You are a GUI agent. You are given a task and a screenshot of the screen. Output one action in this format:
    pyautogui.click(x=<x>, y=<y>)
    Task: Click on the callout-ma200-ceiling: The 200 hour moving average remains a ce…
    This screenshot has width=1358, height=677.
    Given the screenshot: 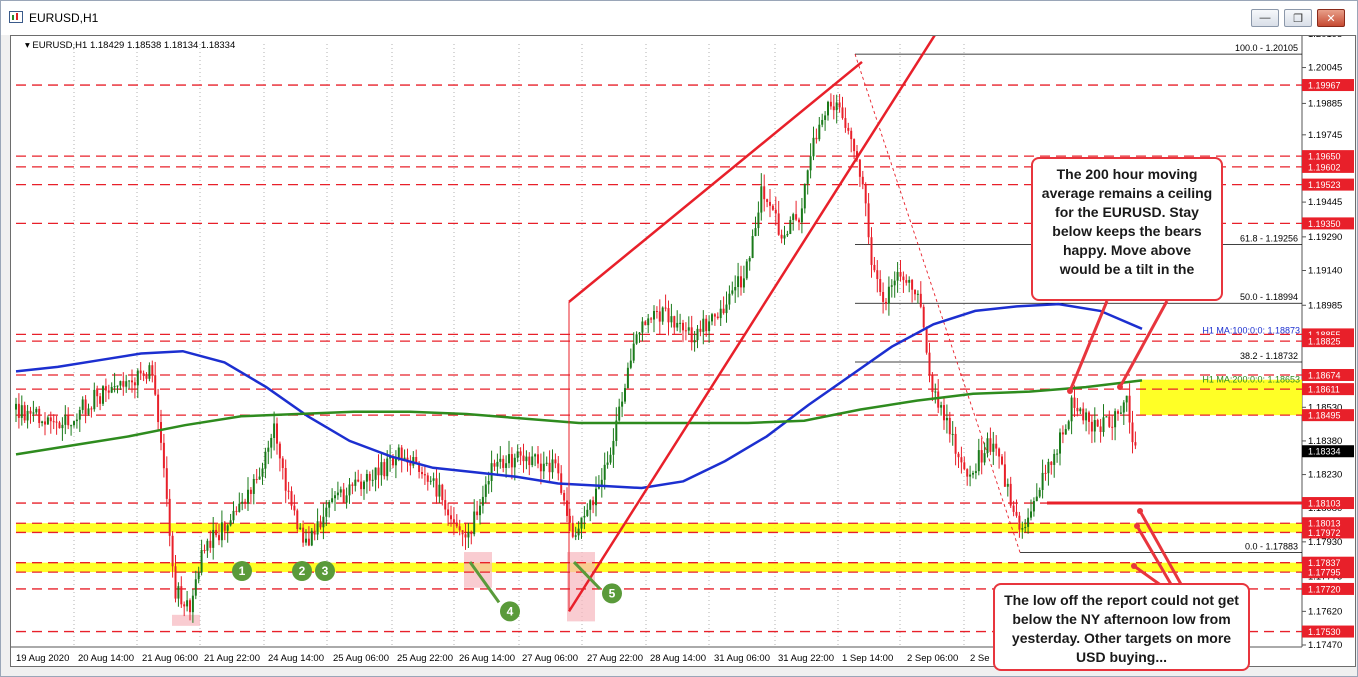 What is the action you would take?
    pyautogui.click(x=1127, y=229)
    